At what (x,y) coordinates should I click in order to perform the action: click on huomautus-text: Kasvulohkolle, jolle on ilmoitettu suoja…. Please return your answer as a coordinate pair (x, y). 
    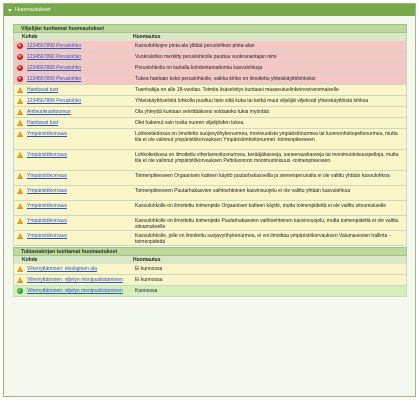
    Looking at the image, I should click on (263, 239).